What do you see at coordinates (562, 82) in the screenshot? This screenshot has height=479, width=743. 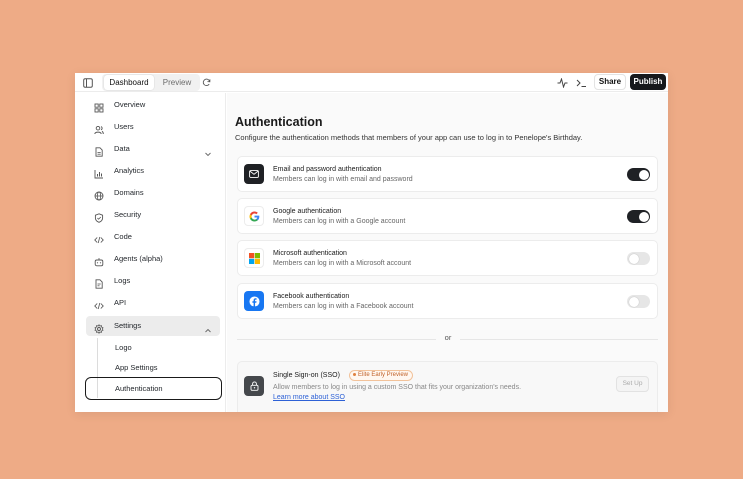 I see `activity-icon` at bounding box center [562, 82].